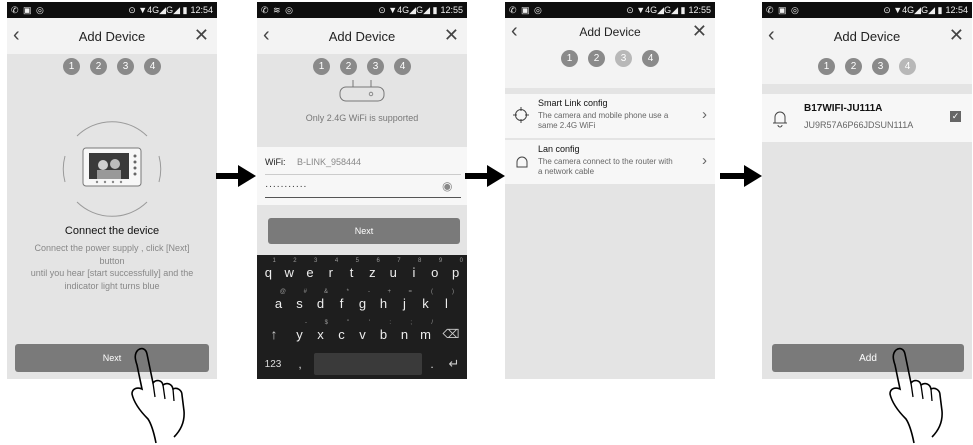 Image resolution: width=973 pixels, height=445 pixels. Describe the element at coordinates (112, 248) in the screenshot. I see `instruction-line: Connect the power supply , click [Next]` at that location.